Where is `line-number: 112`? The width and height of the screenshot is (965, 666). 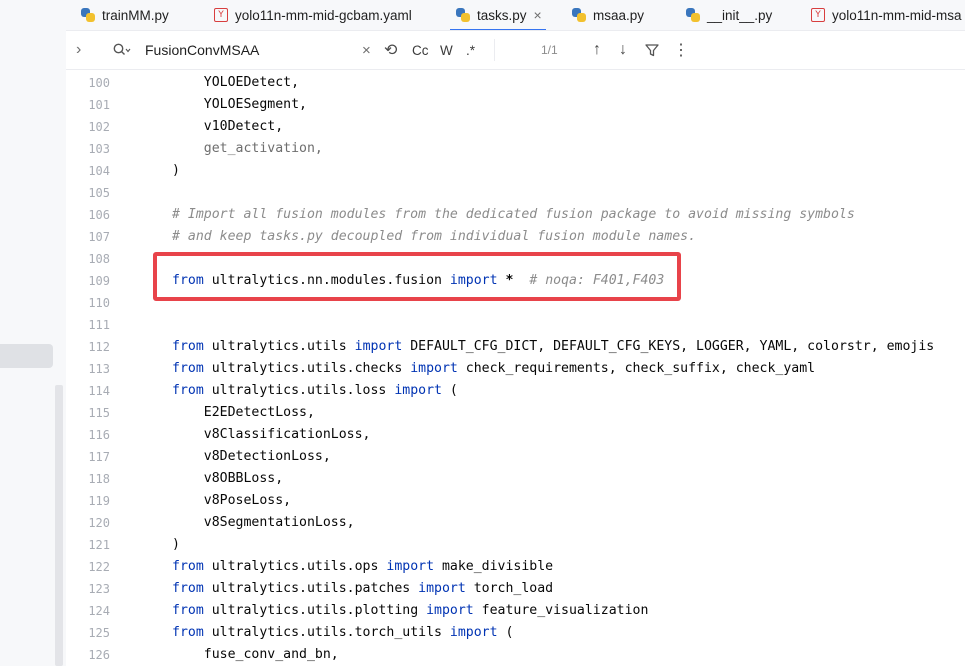 line-number: 112 is located at coordinates (99, 347).